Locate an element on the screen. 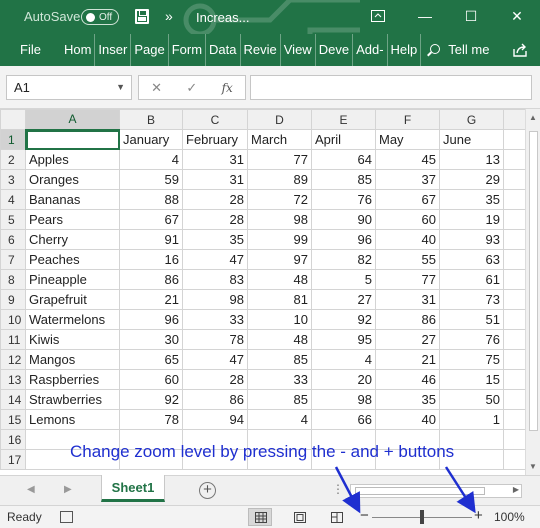 This screenshot has height=528, width=540. scroll-up-icon: ▲ is located at coordinates (533, 117).